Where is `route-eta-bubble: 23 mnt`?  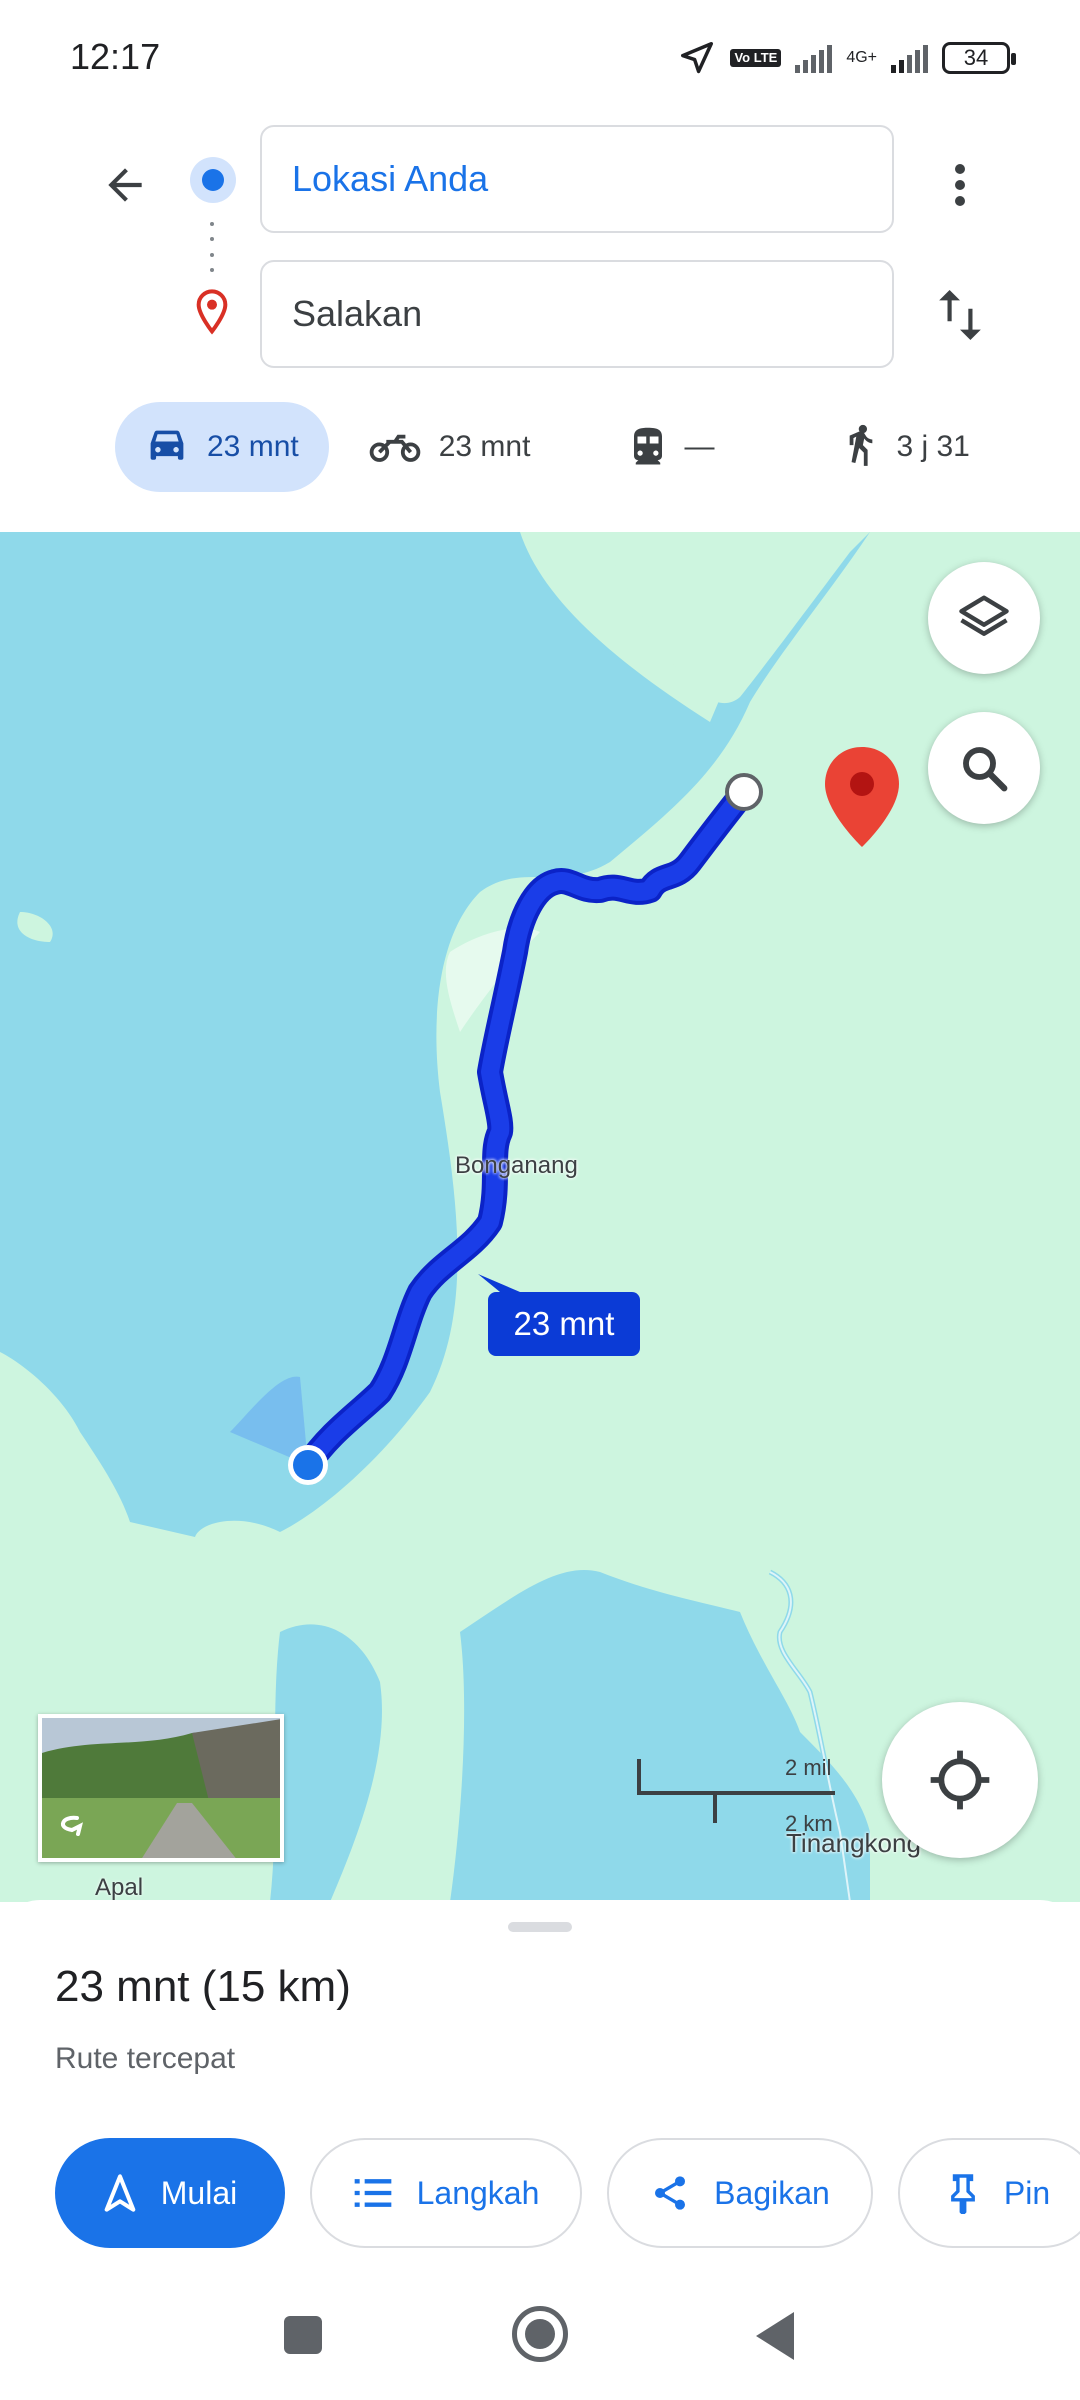 route-eta-bubble: 23 mnt is located at coordinates (564, 1324).